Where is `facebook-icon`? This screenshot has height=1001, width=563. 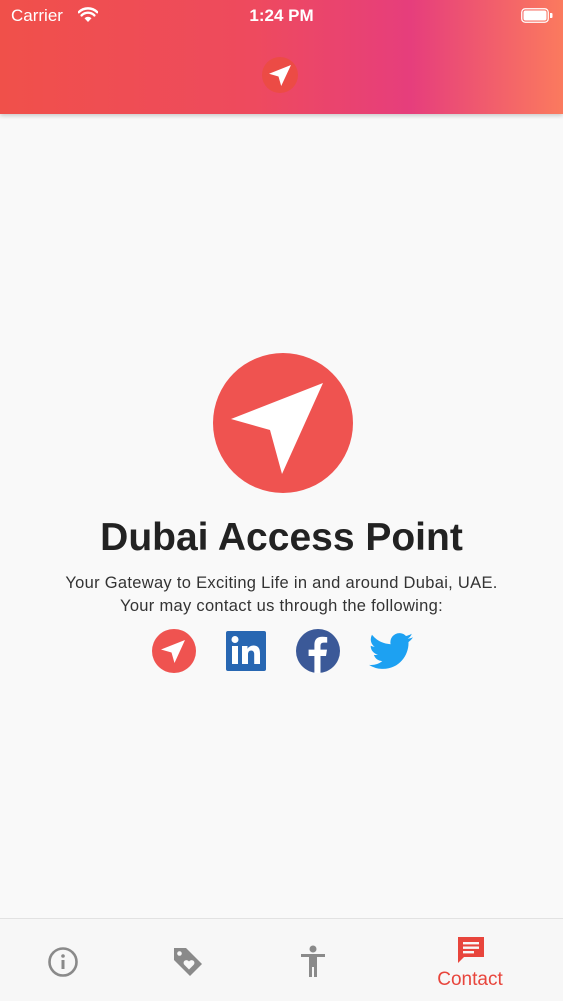
facebook-icon is located at coordinates (318, 651).